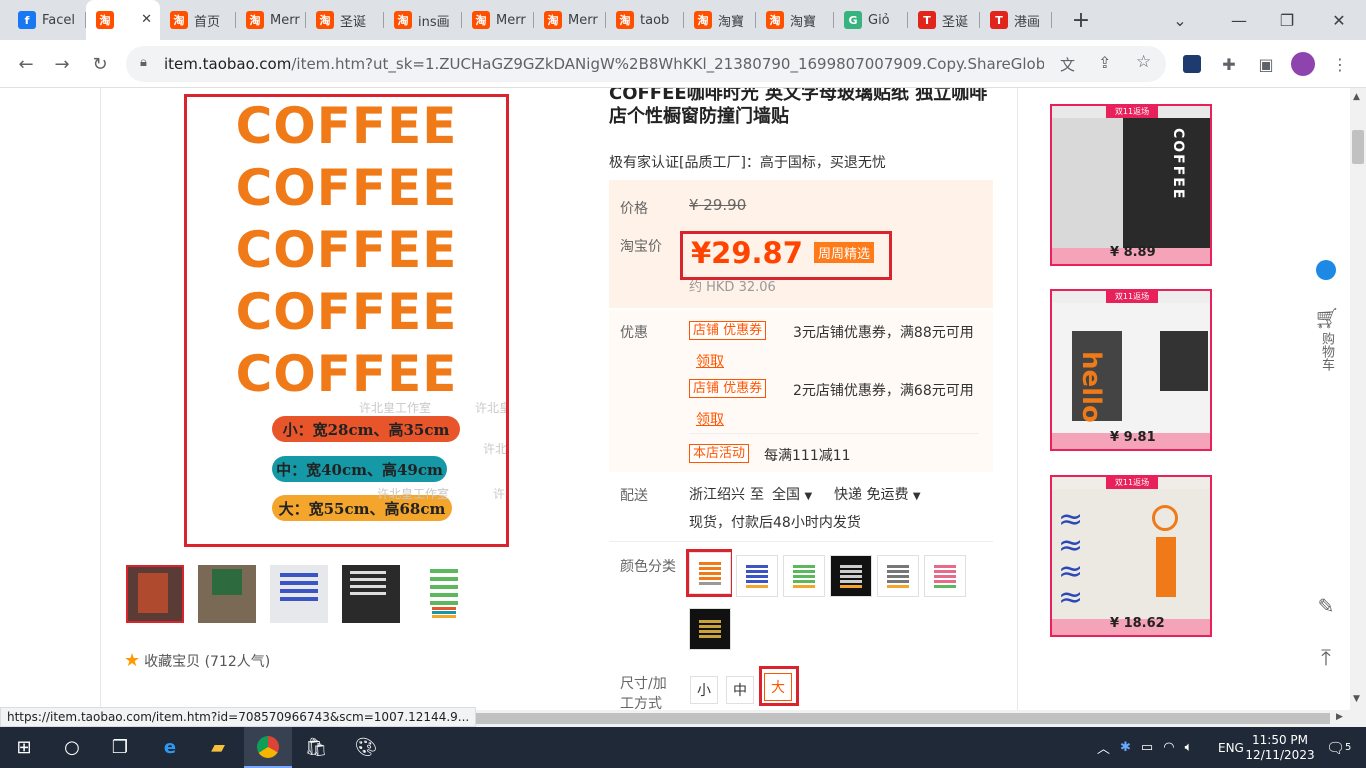 This screenshot has width=1366, height=768. Describe the element at coordinates (1340, 64) in the screenshot. I see `menu-kebab-icon: ⋮` at that location.